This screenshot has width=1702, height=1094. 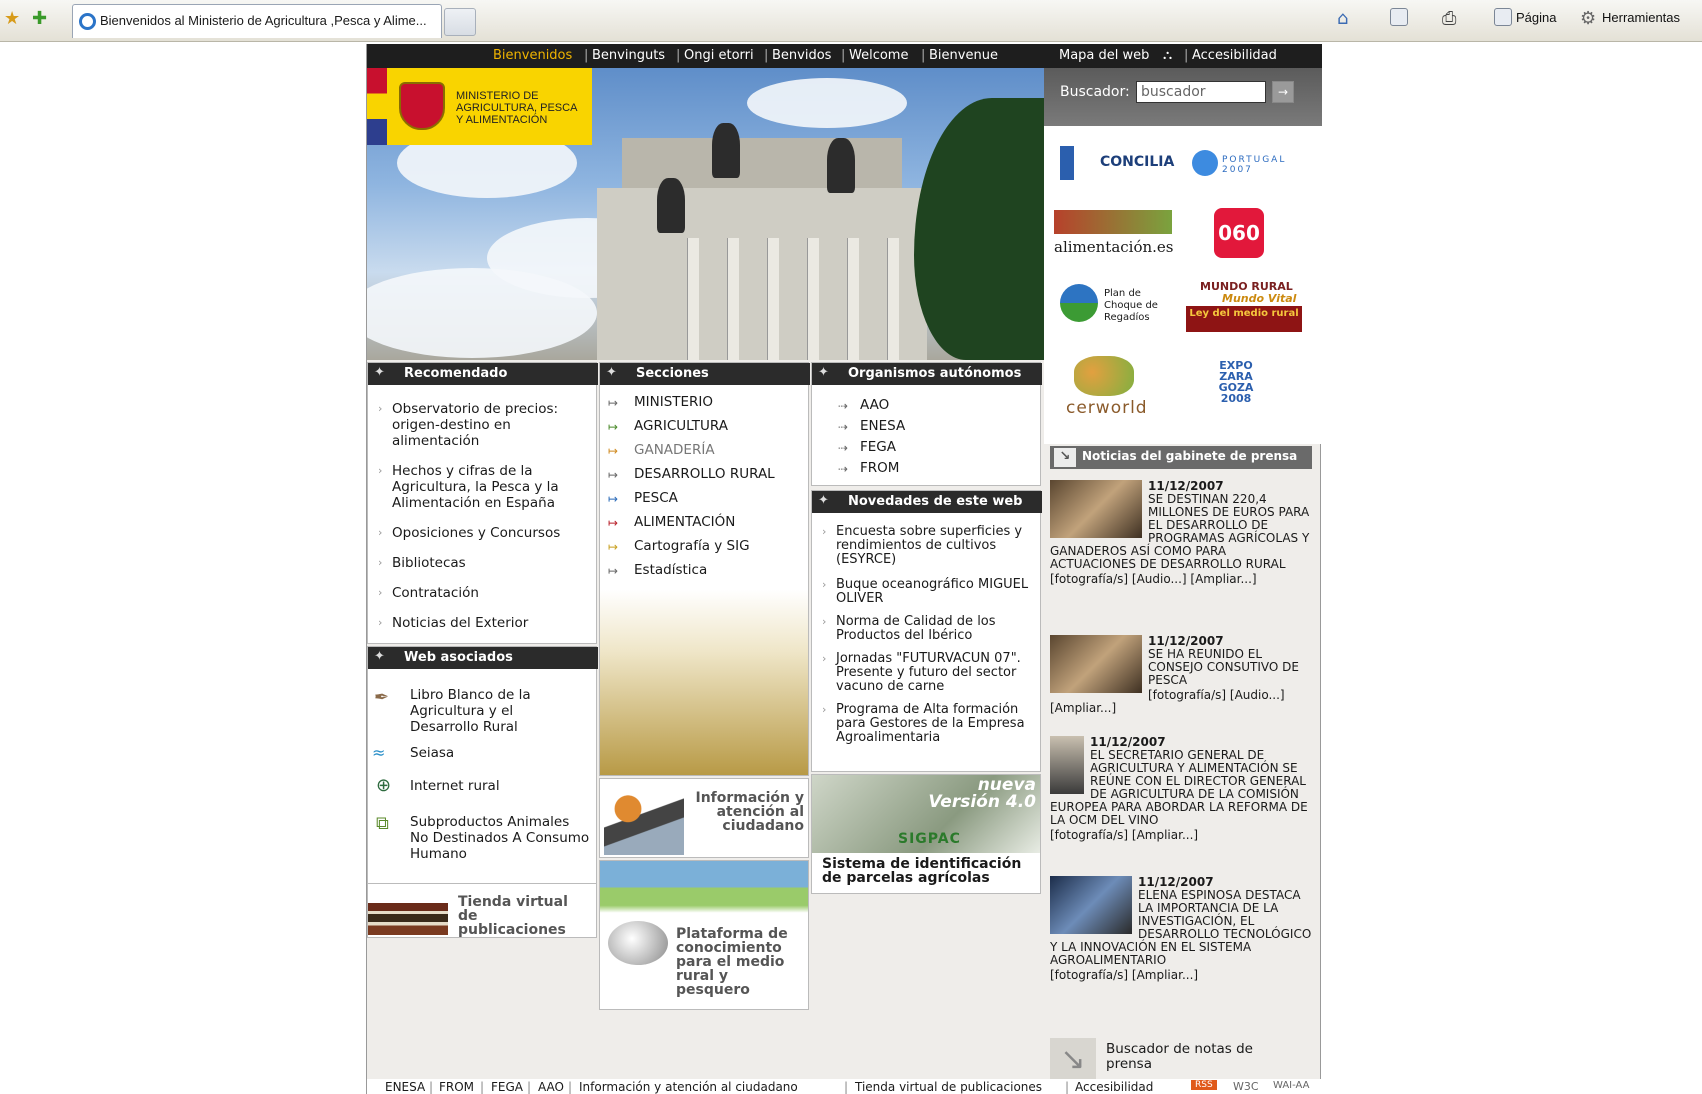 What do you see at coordinates (1234, 55) in the screenshot?
I see `accessibility-link: Accesibilidad` at bounding box center [1234, 55].